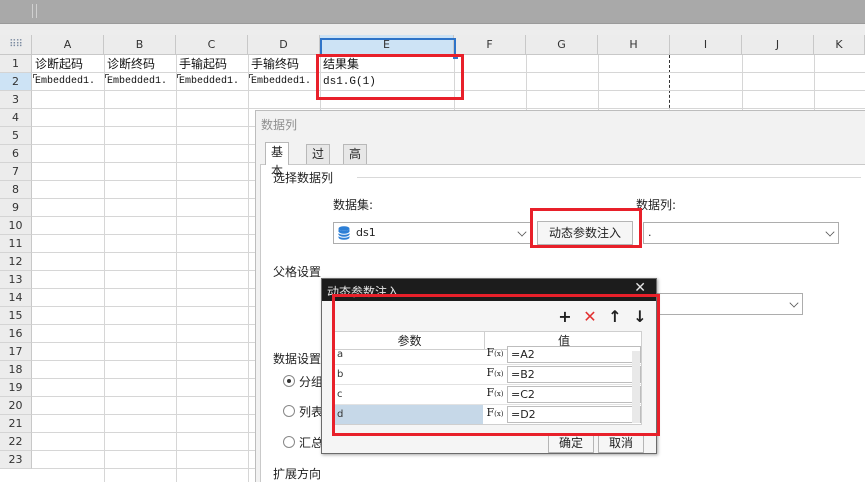 The height and width of the screenshot is (482, 865). Describe the element at coordinates (723, 304) in the screenshot. I see `parent-cell-select: \` at that location.